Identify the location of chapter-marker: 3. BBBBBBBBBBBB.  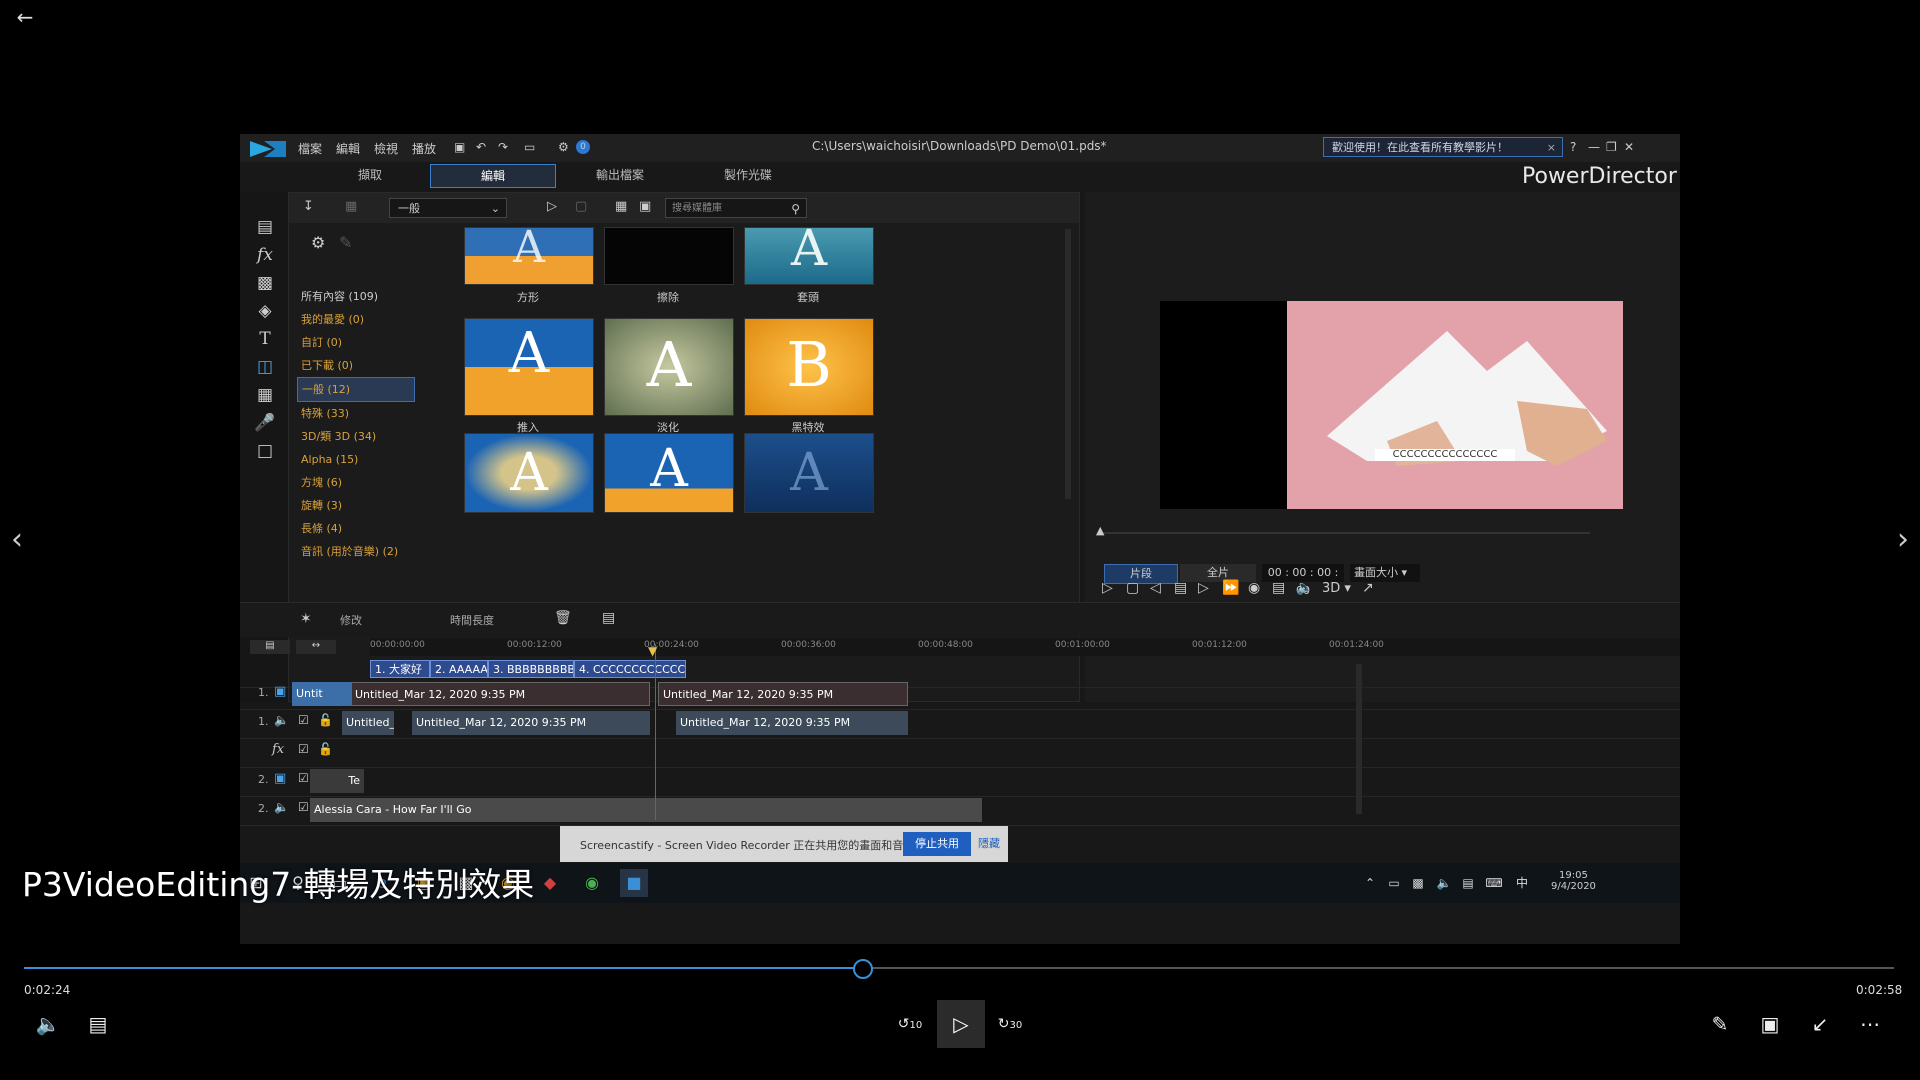
(531, 669).